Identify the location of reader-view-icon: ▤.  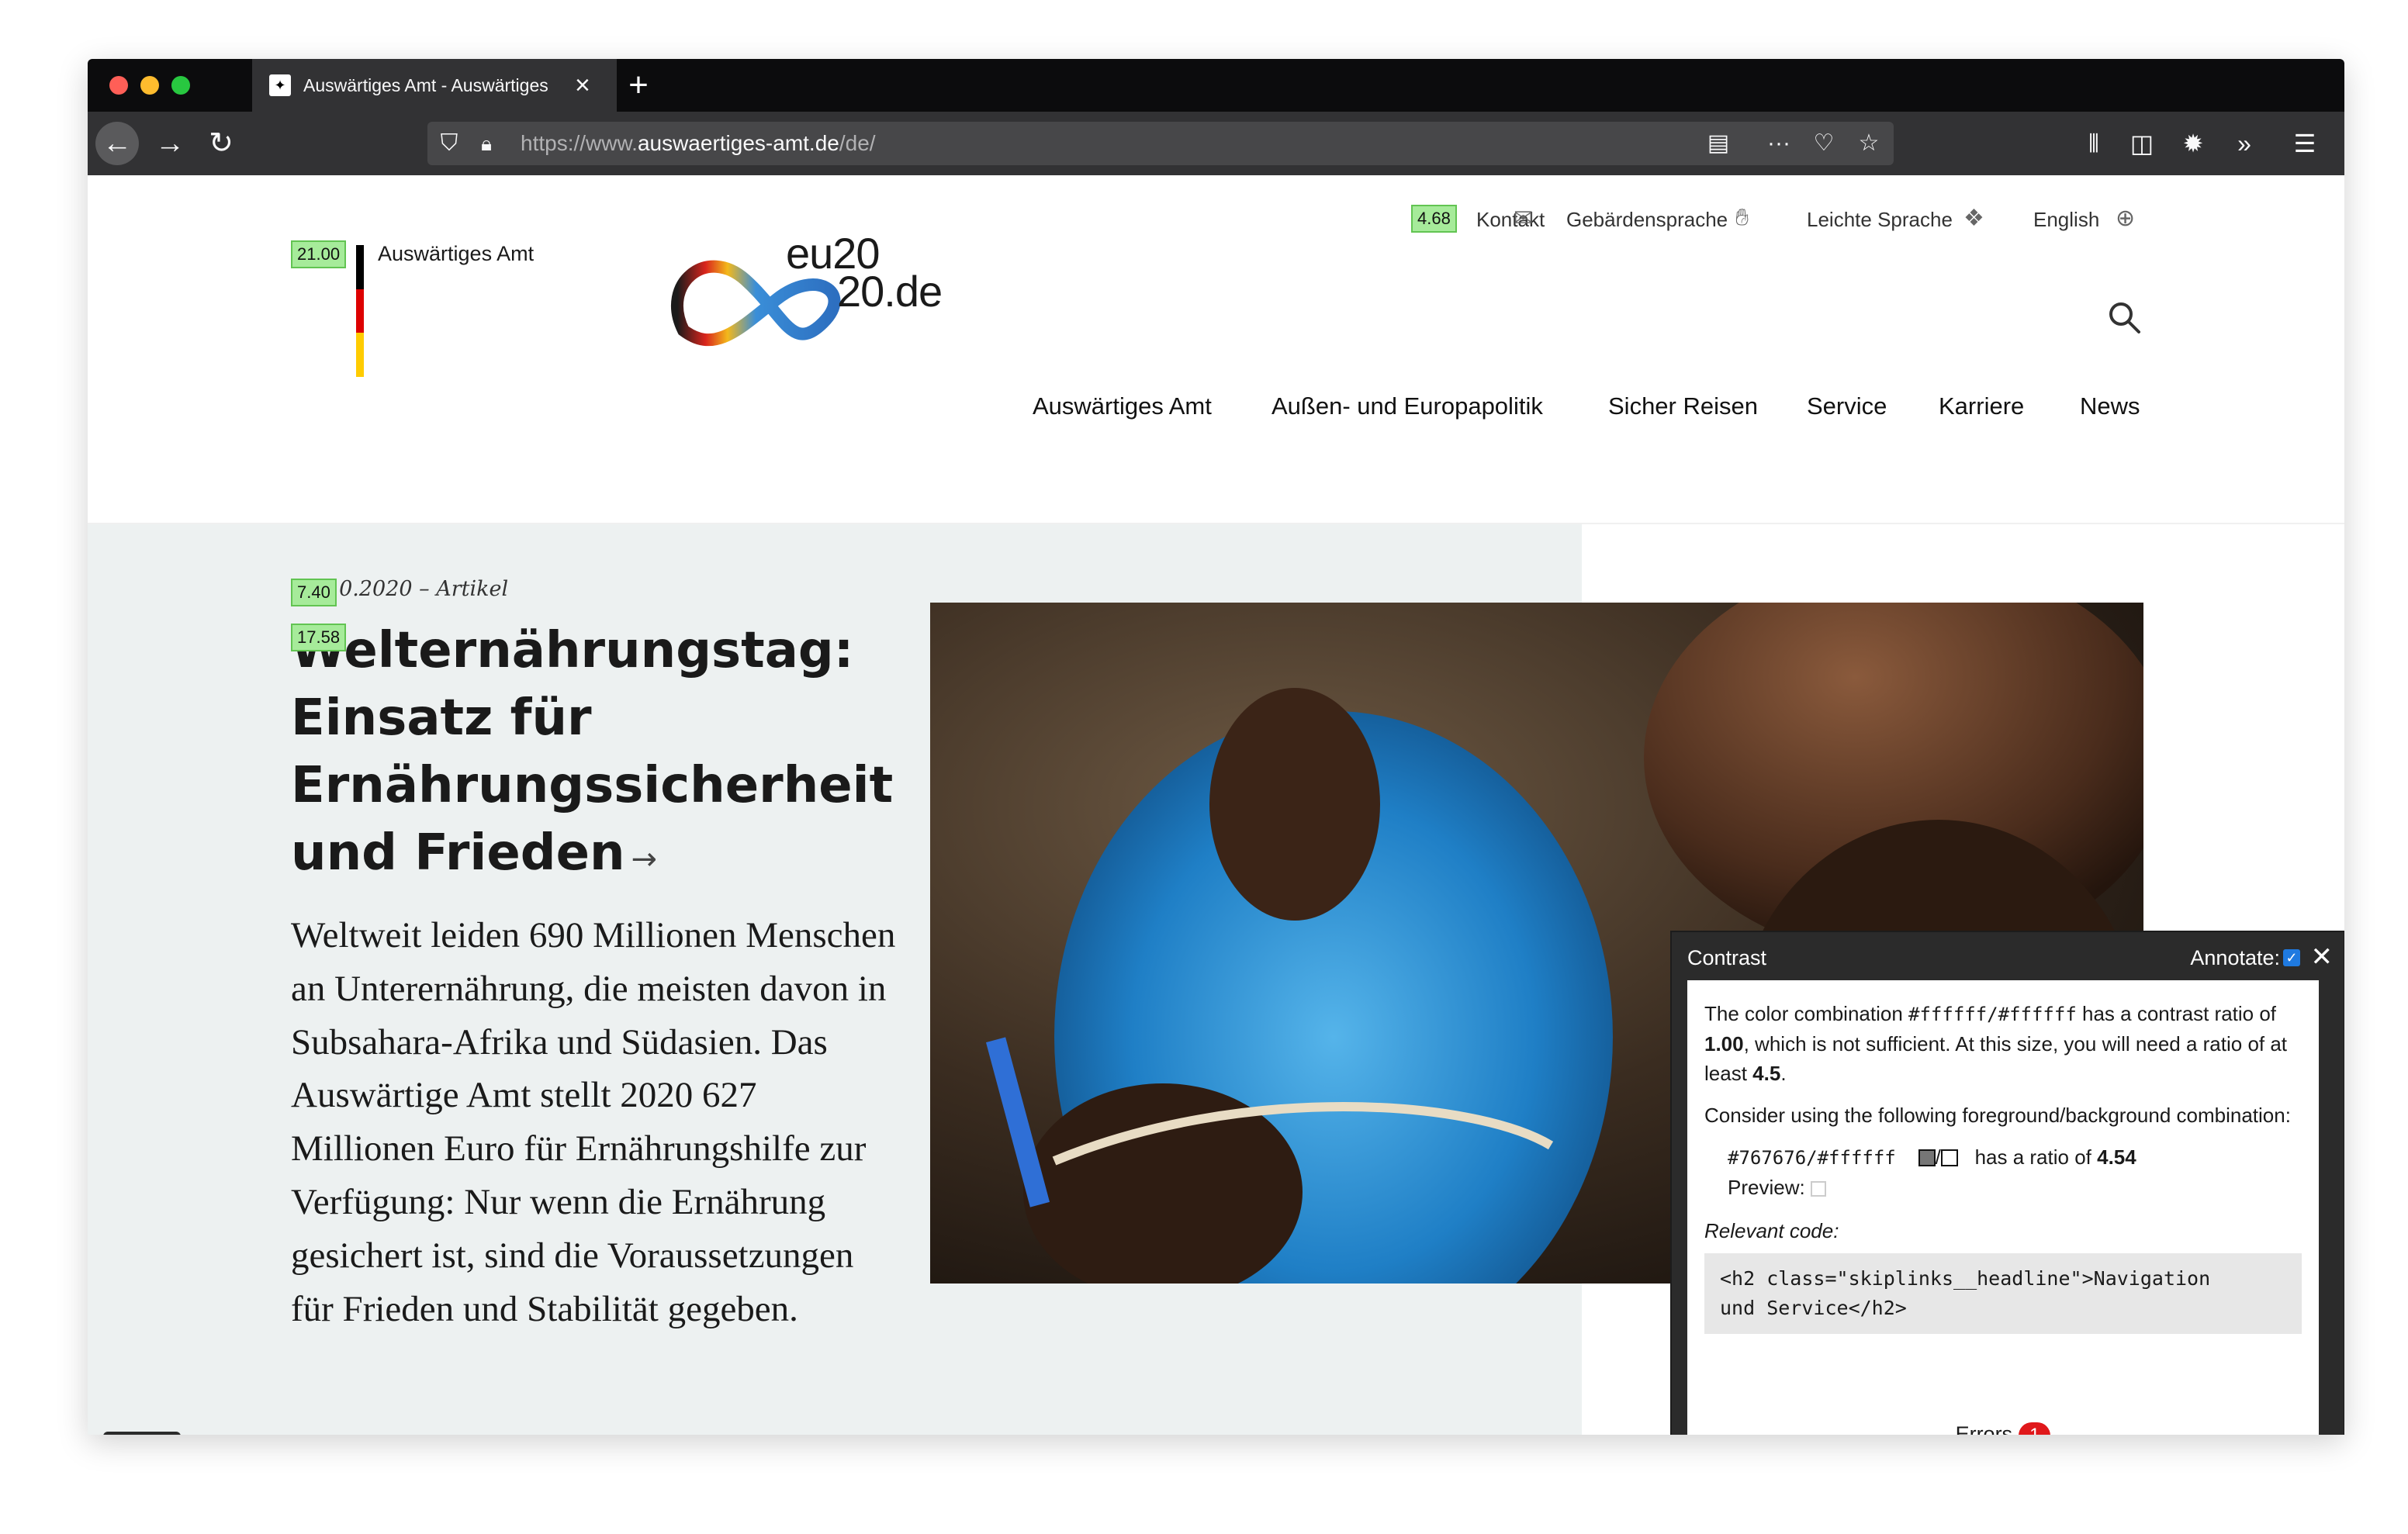
(1719, 143).